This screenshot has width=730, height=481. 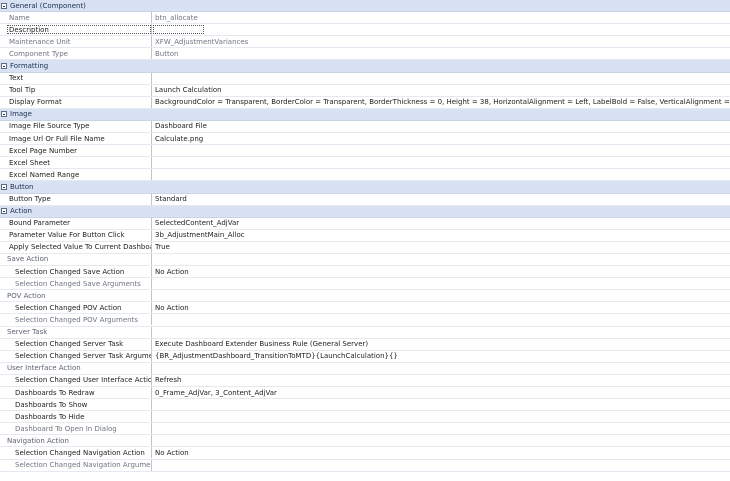 What do you see at coordinates (441, 90) in the screenshot?
I see `property-value: Launch Calculation` at bounding box center [441, 90].